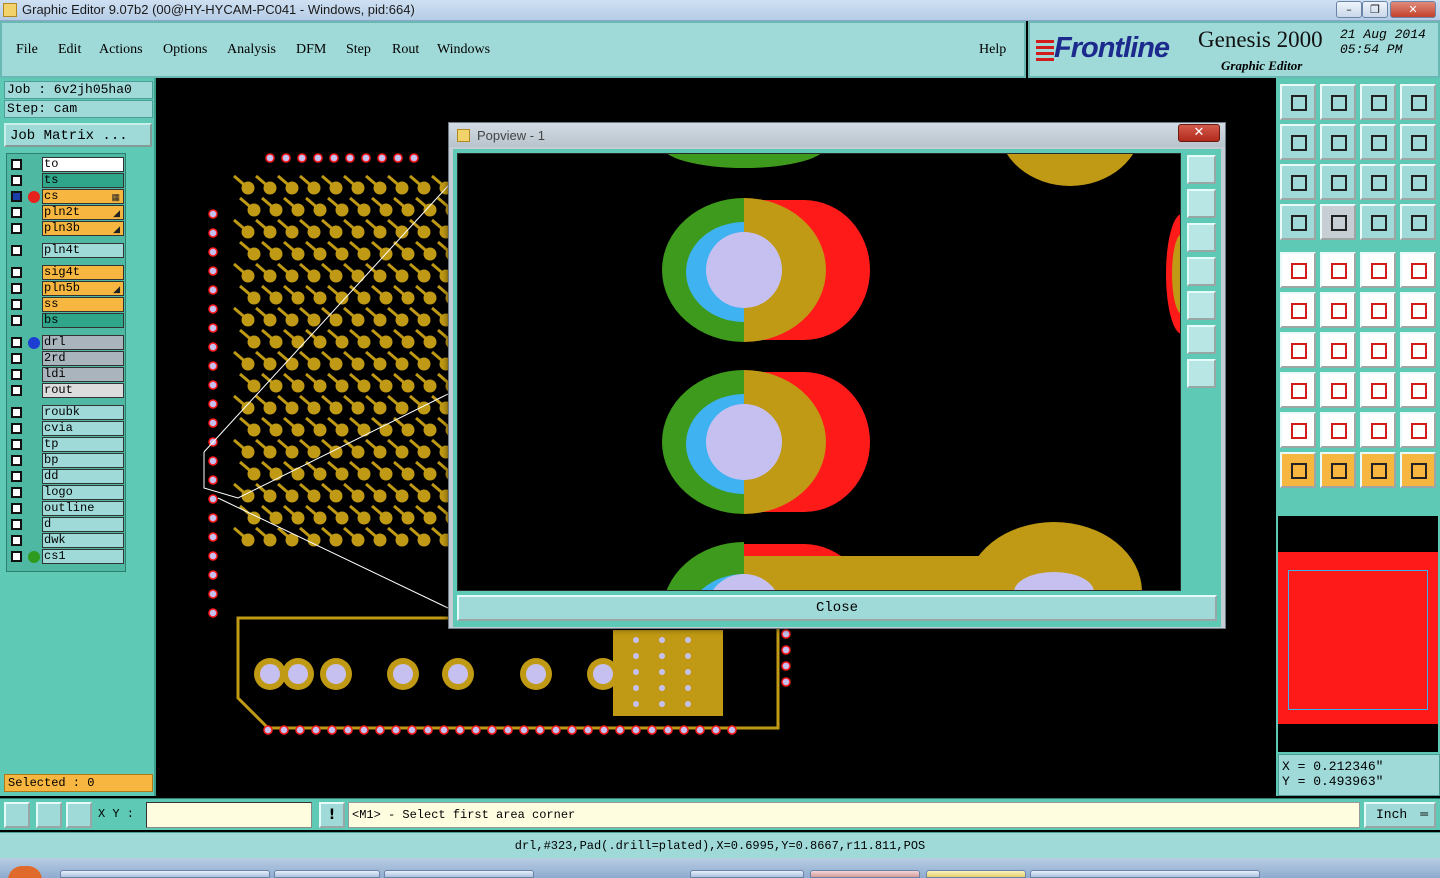  I want to click on layer-name: dd, so click(83, 476).